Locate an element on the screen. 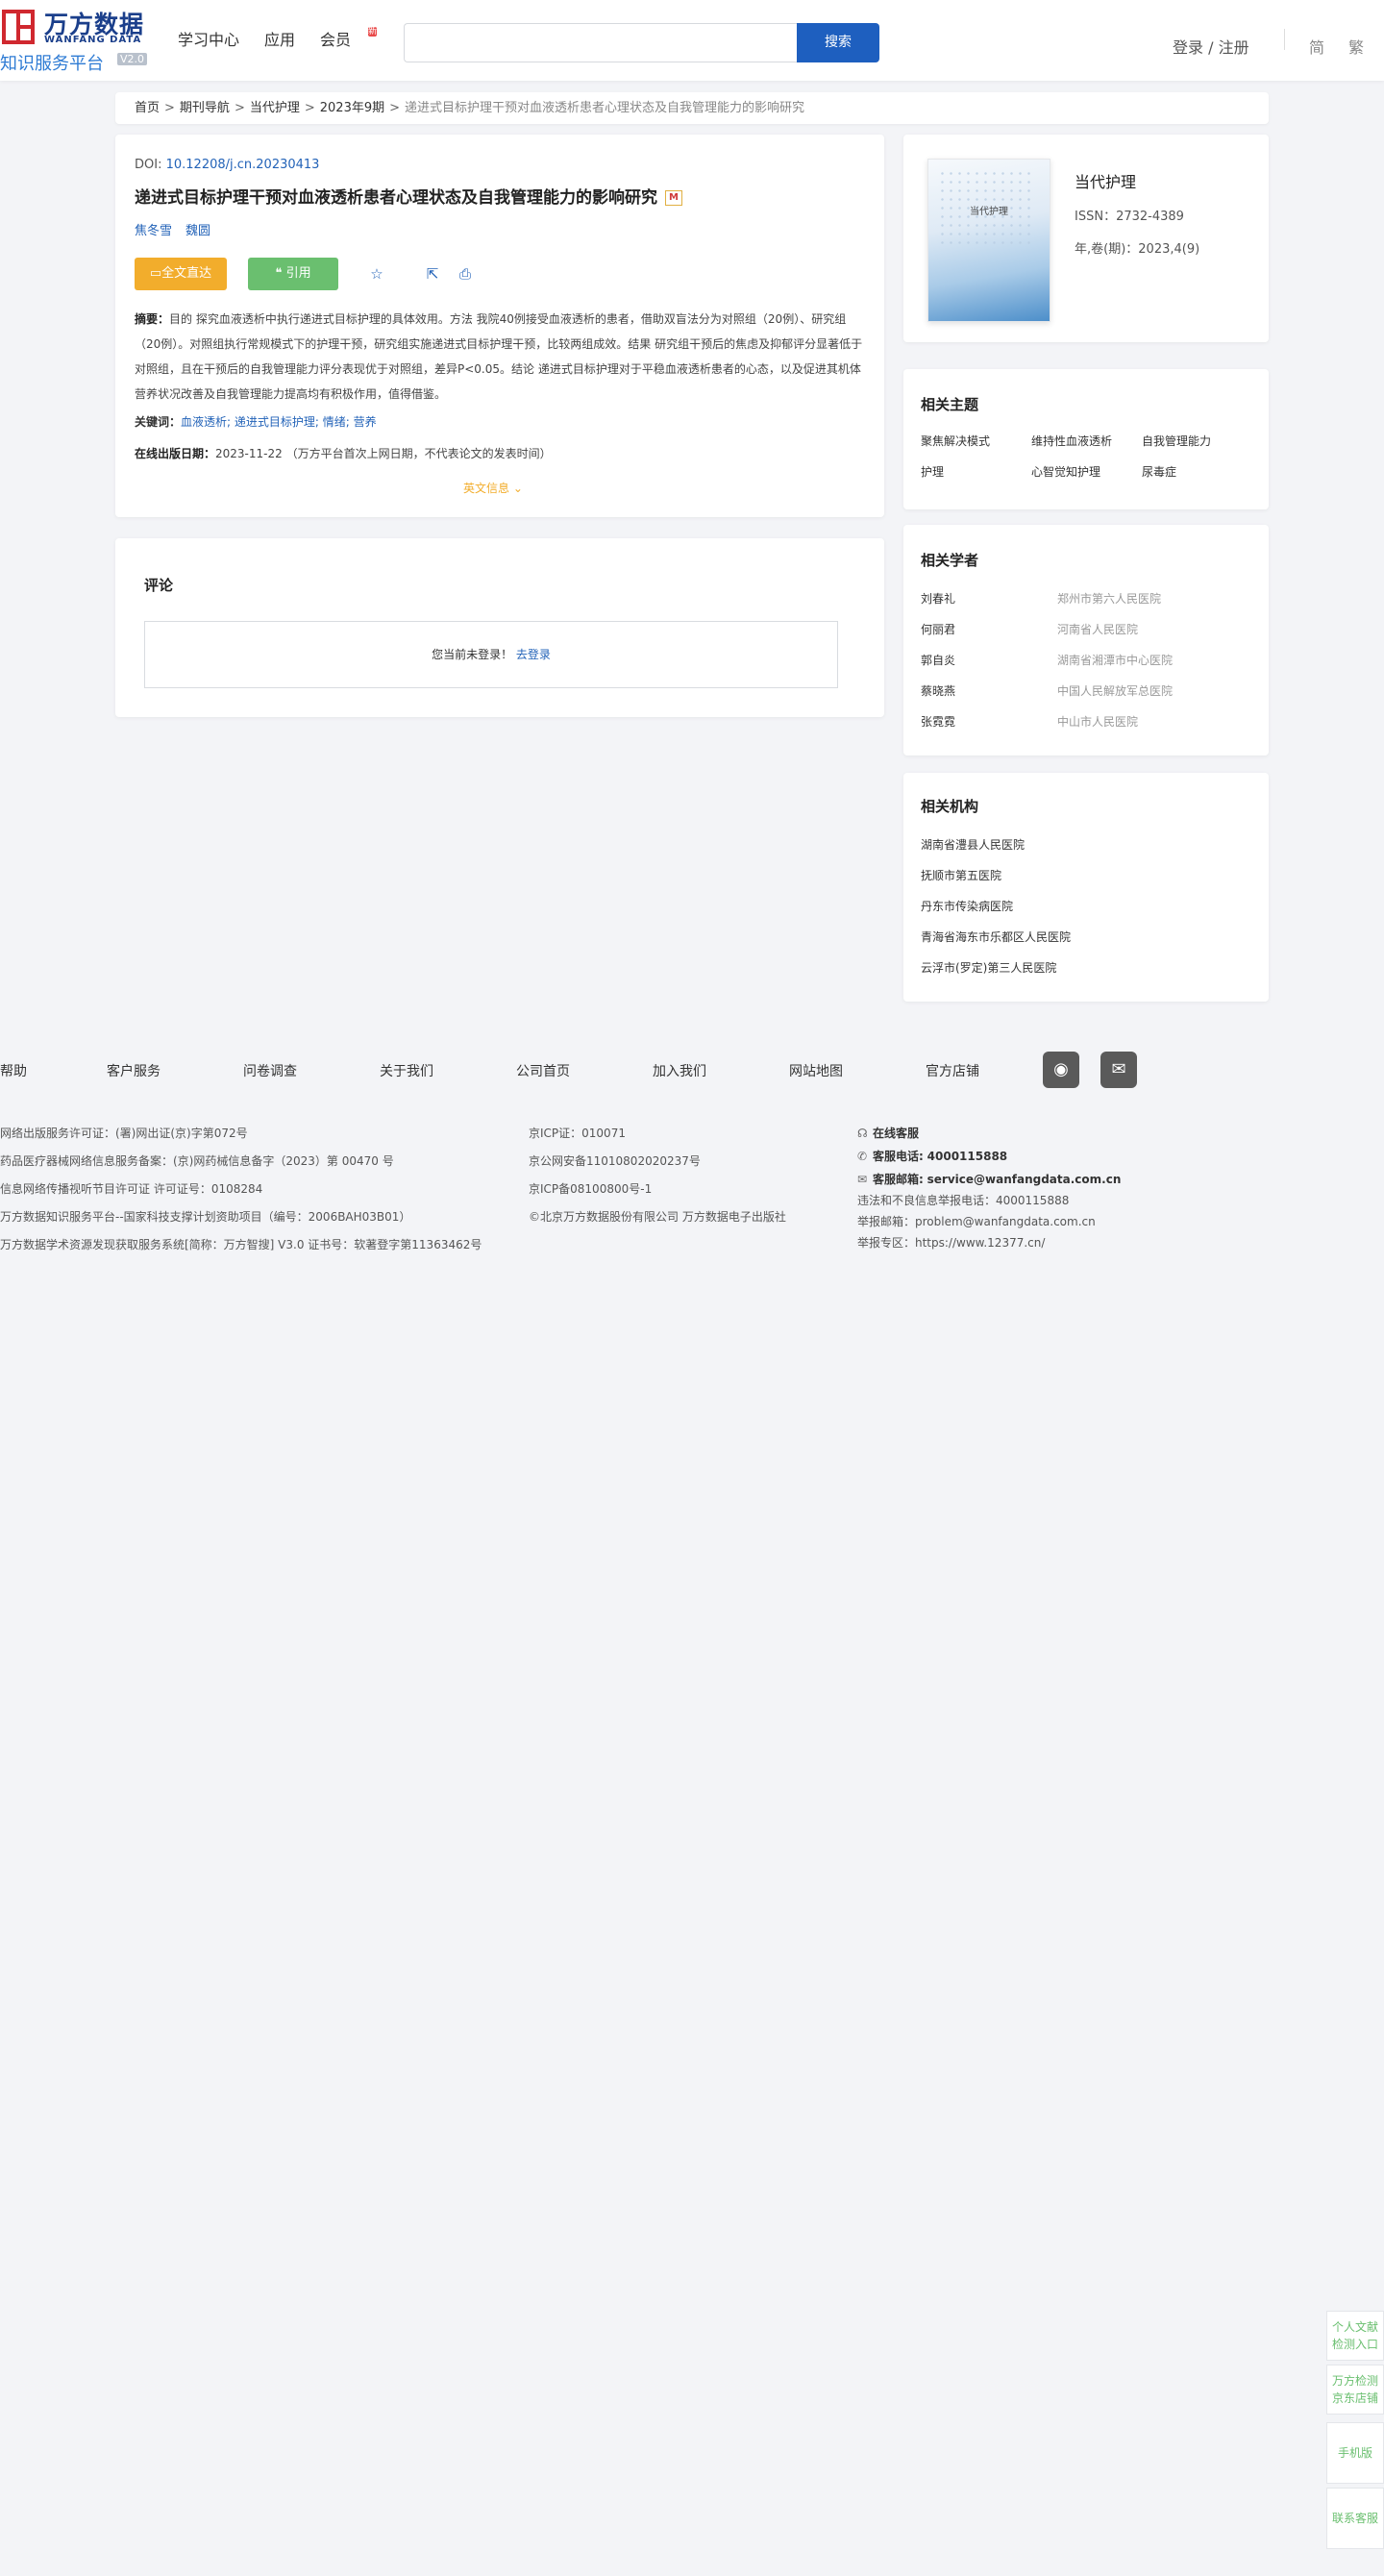  float-contact: 联系客服 is located at coordinates (1355, 2519).